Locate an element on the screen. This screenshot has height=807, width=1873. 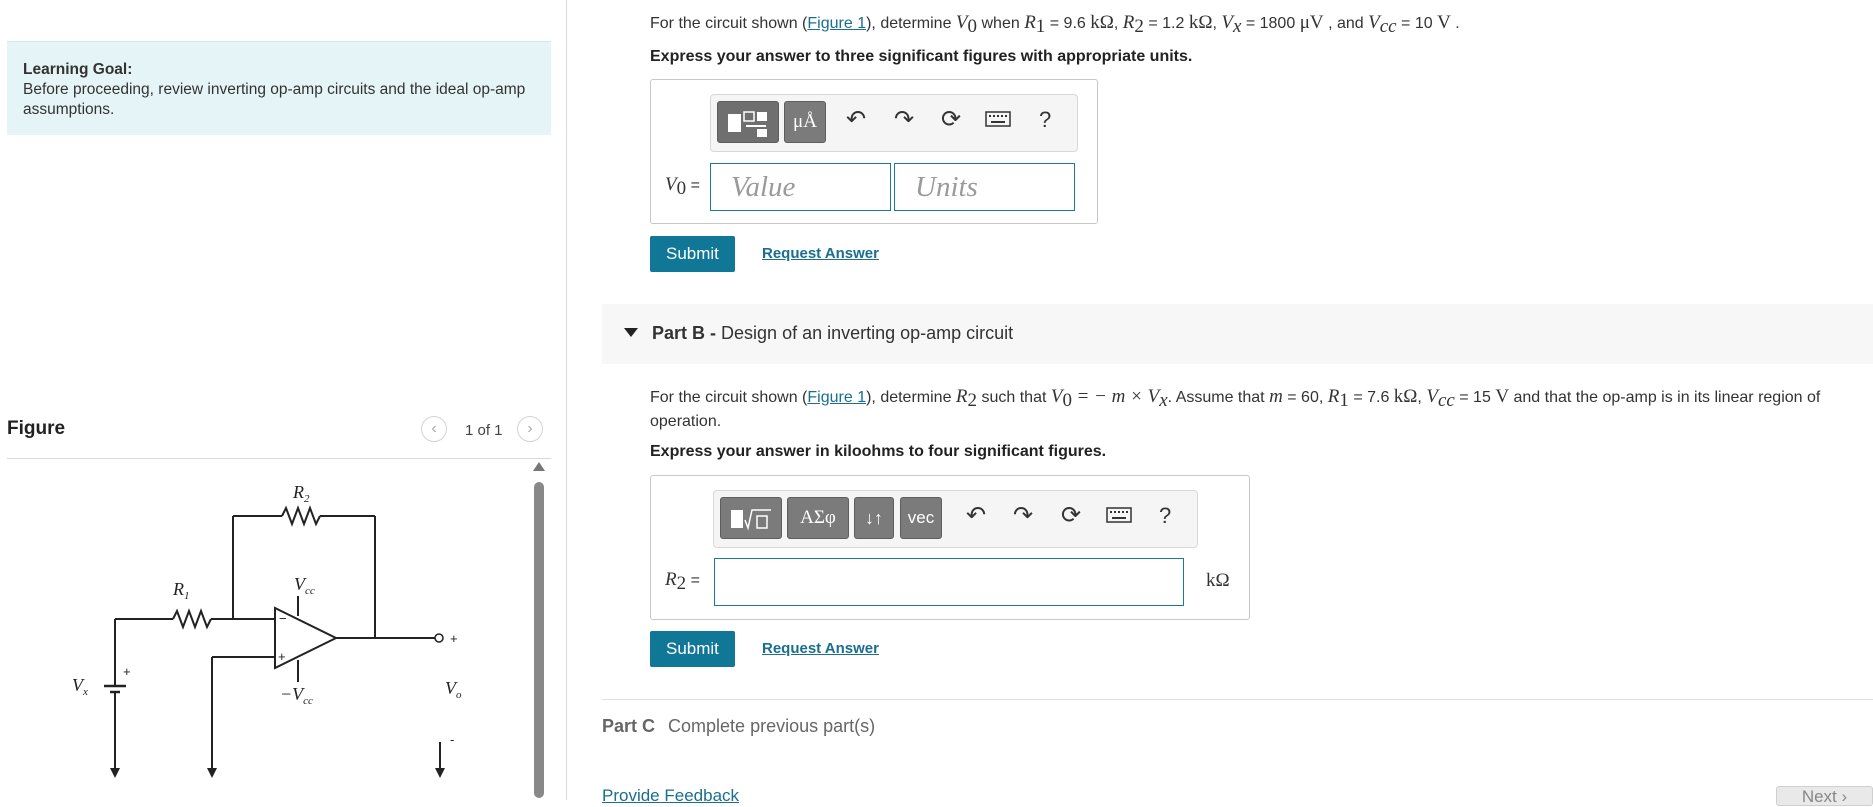
part-a-toolbar: μÅ ↶ ↷ ⟳ ? is located at coordinates (894, 123).